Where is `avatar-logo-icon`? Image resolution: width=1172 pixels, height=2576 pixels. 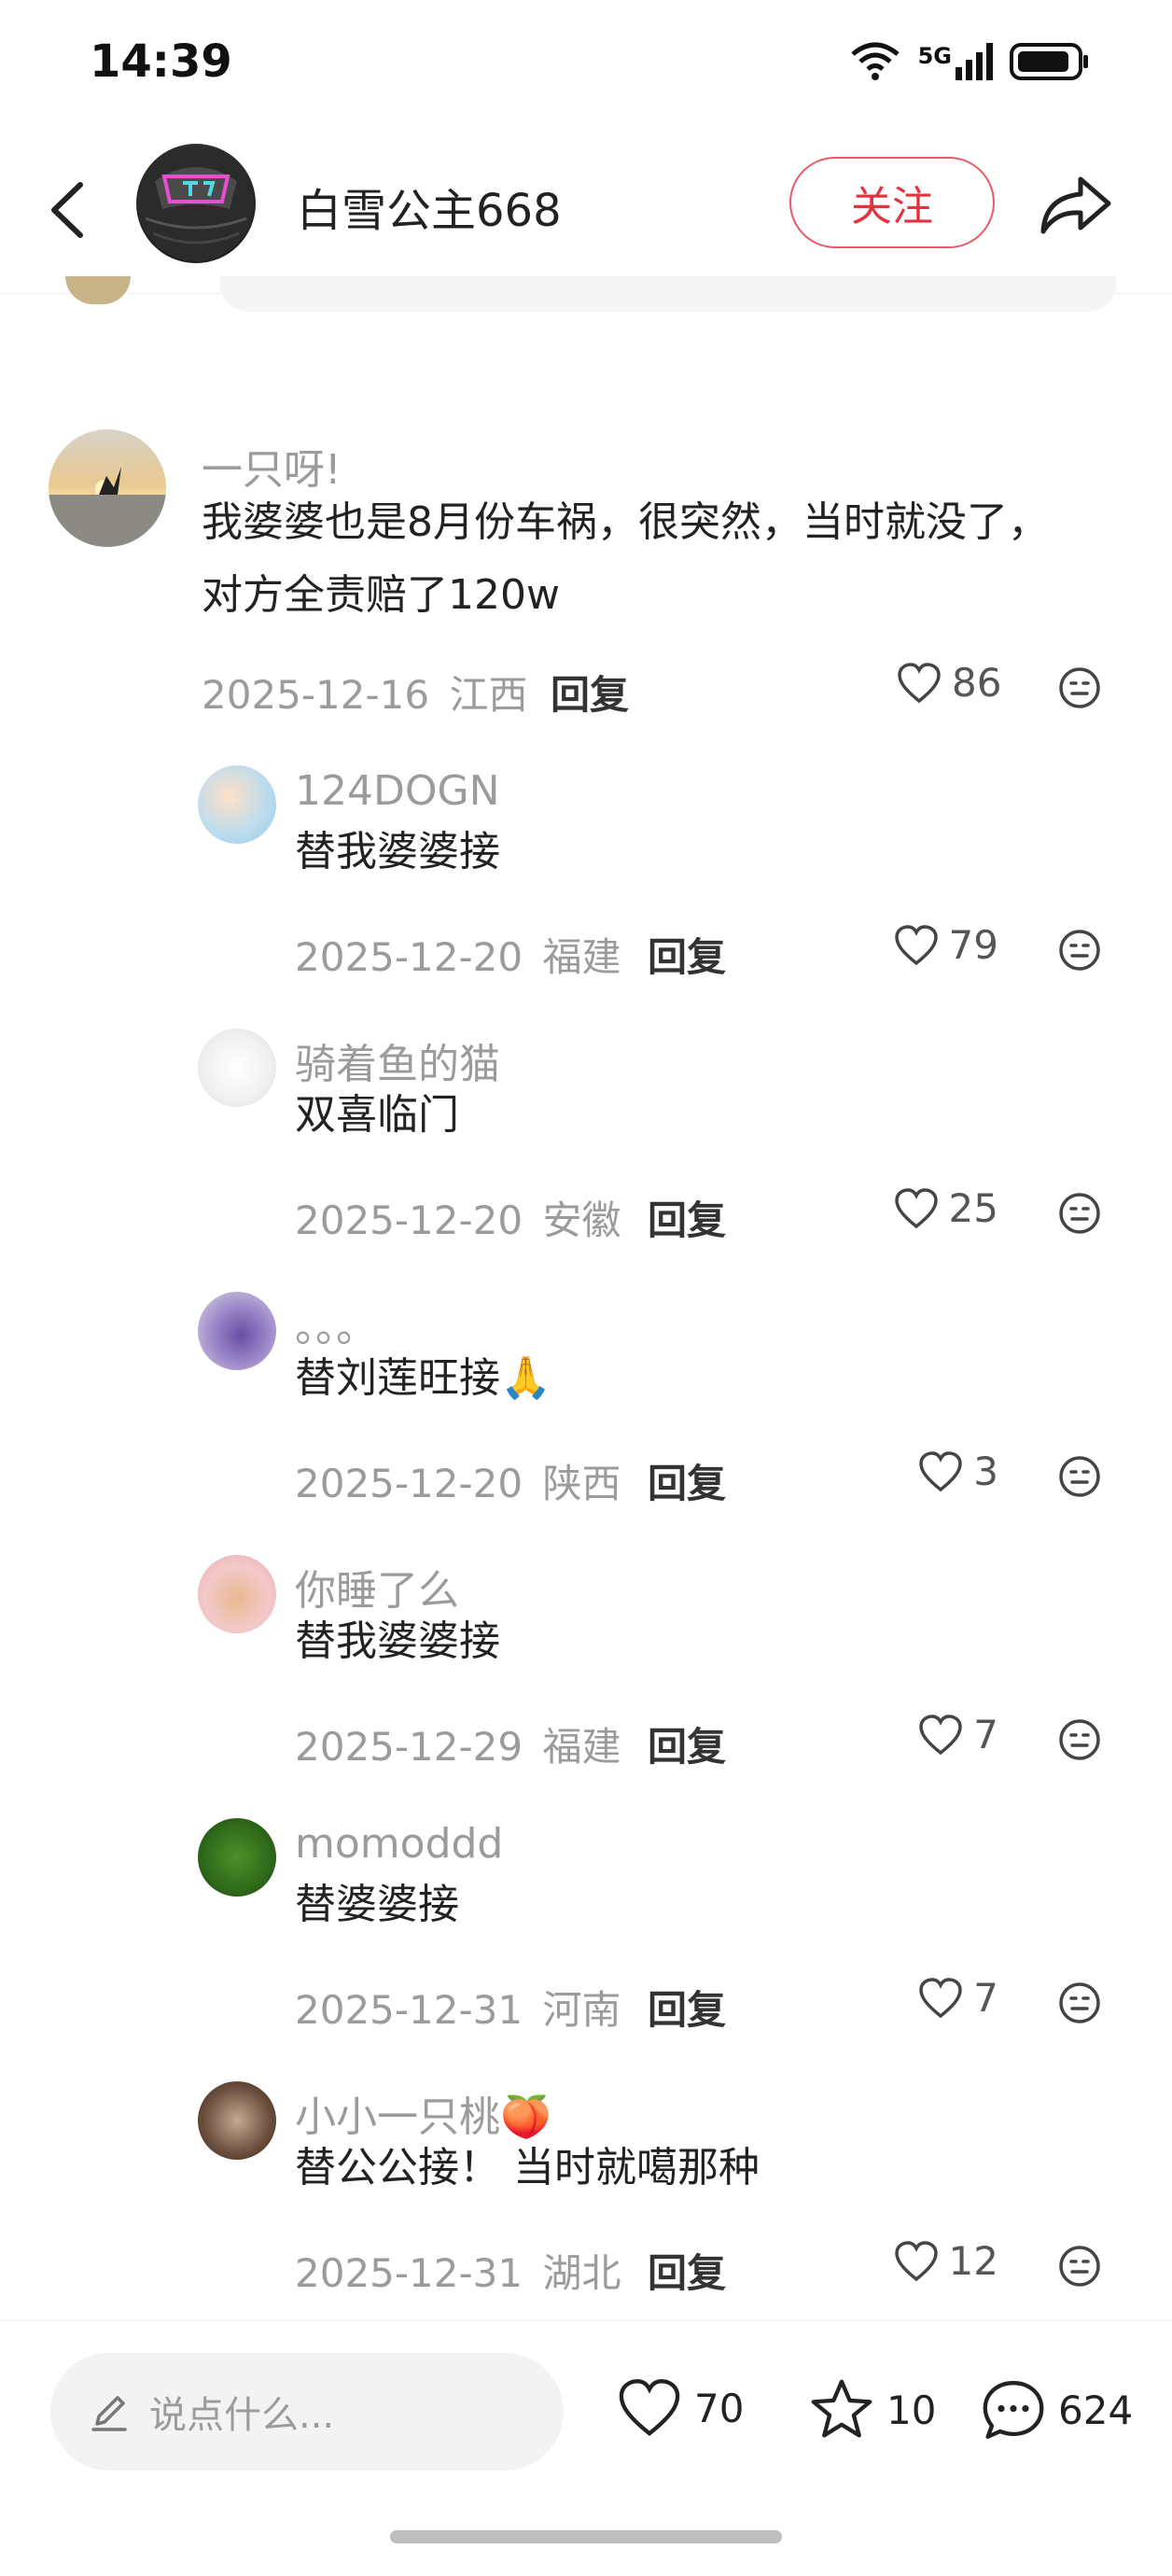
avatar-logo-icon is located at coordinates (196, 203).